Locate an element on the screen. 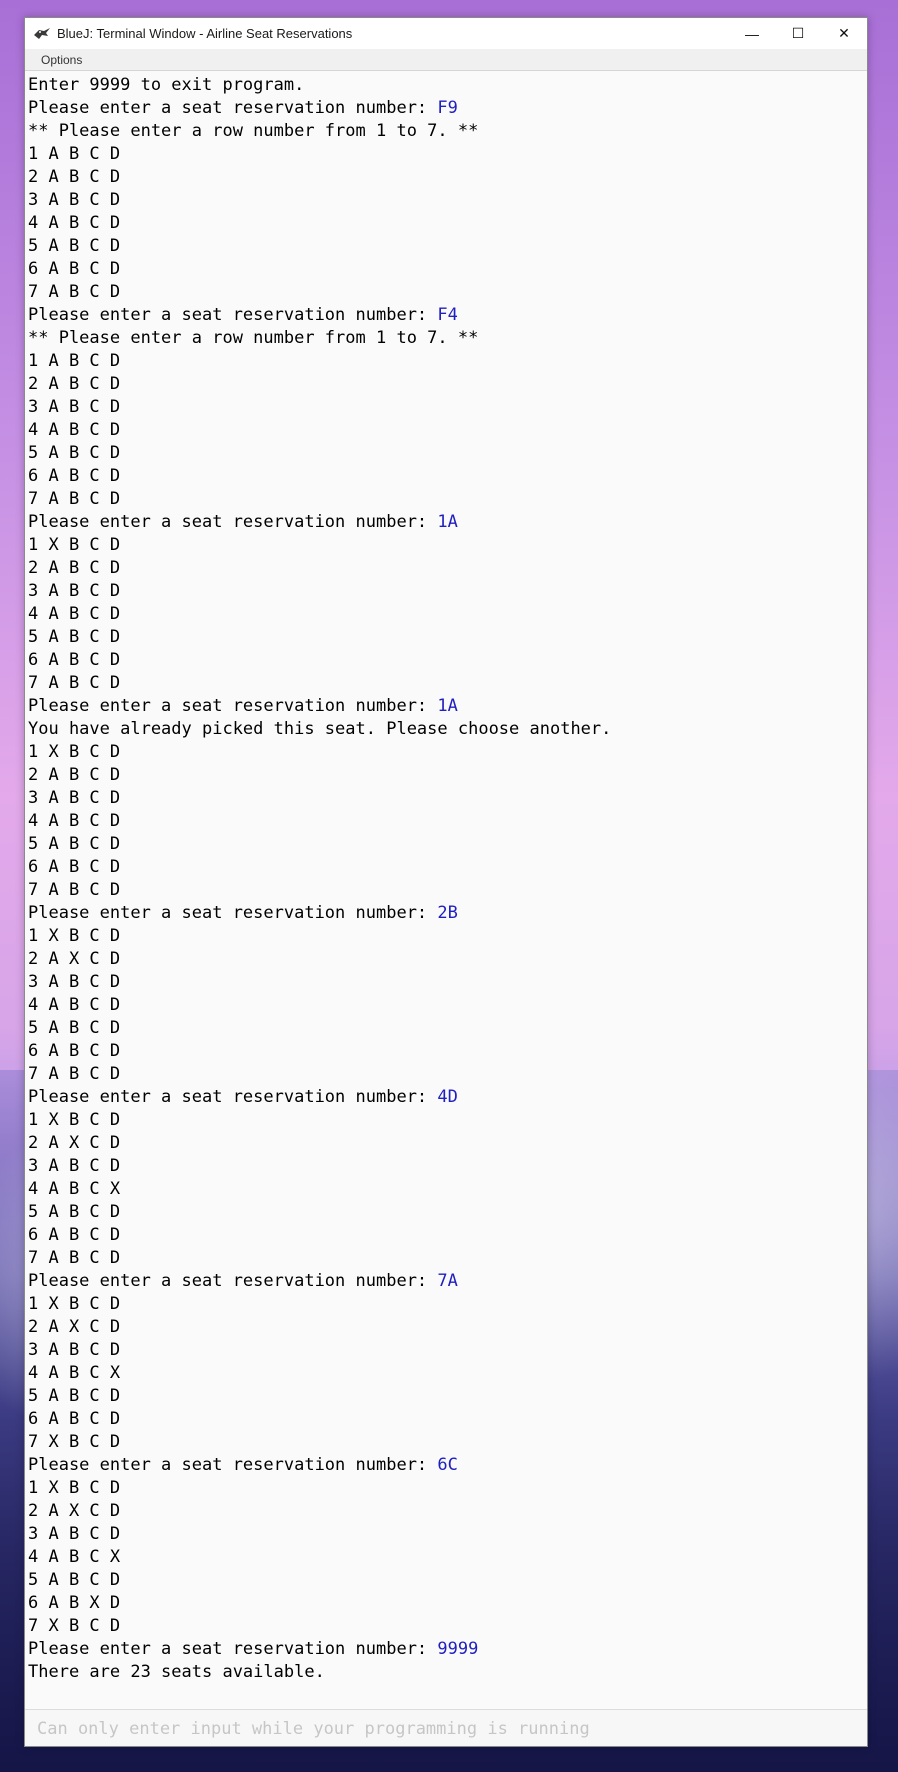 The height and width of the screenshot is (1772, 898). user-input-value: 2B is located at coordinates (447, 913).